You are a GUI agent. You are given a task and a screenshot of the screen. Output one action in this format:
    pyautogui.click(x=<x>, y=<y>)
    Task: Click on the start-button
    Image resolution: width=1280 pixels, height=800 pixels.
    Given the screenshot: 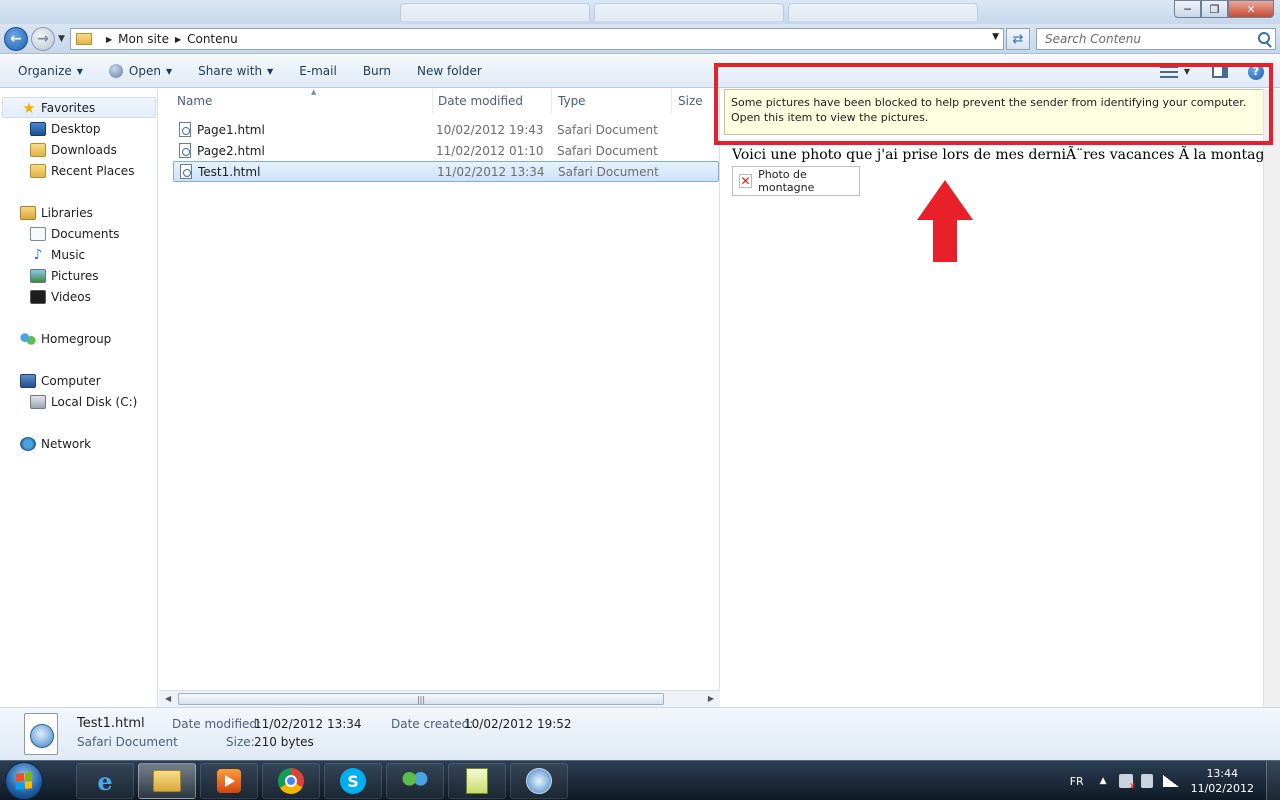 What is the action you would take?
    pyautogui.click(x=24, y=781)
    